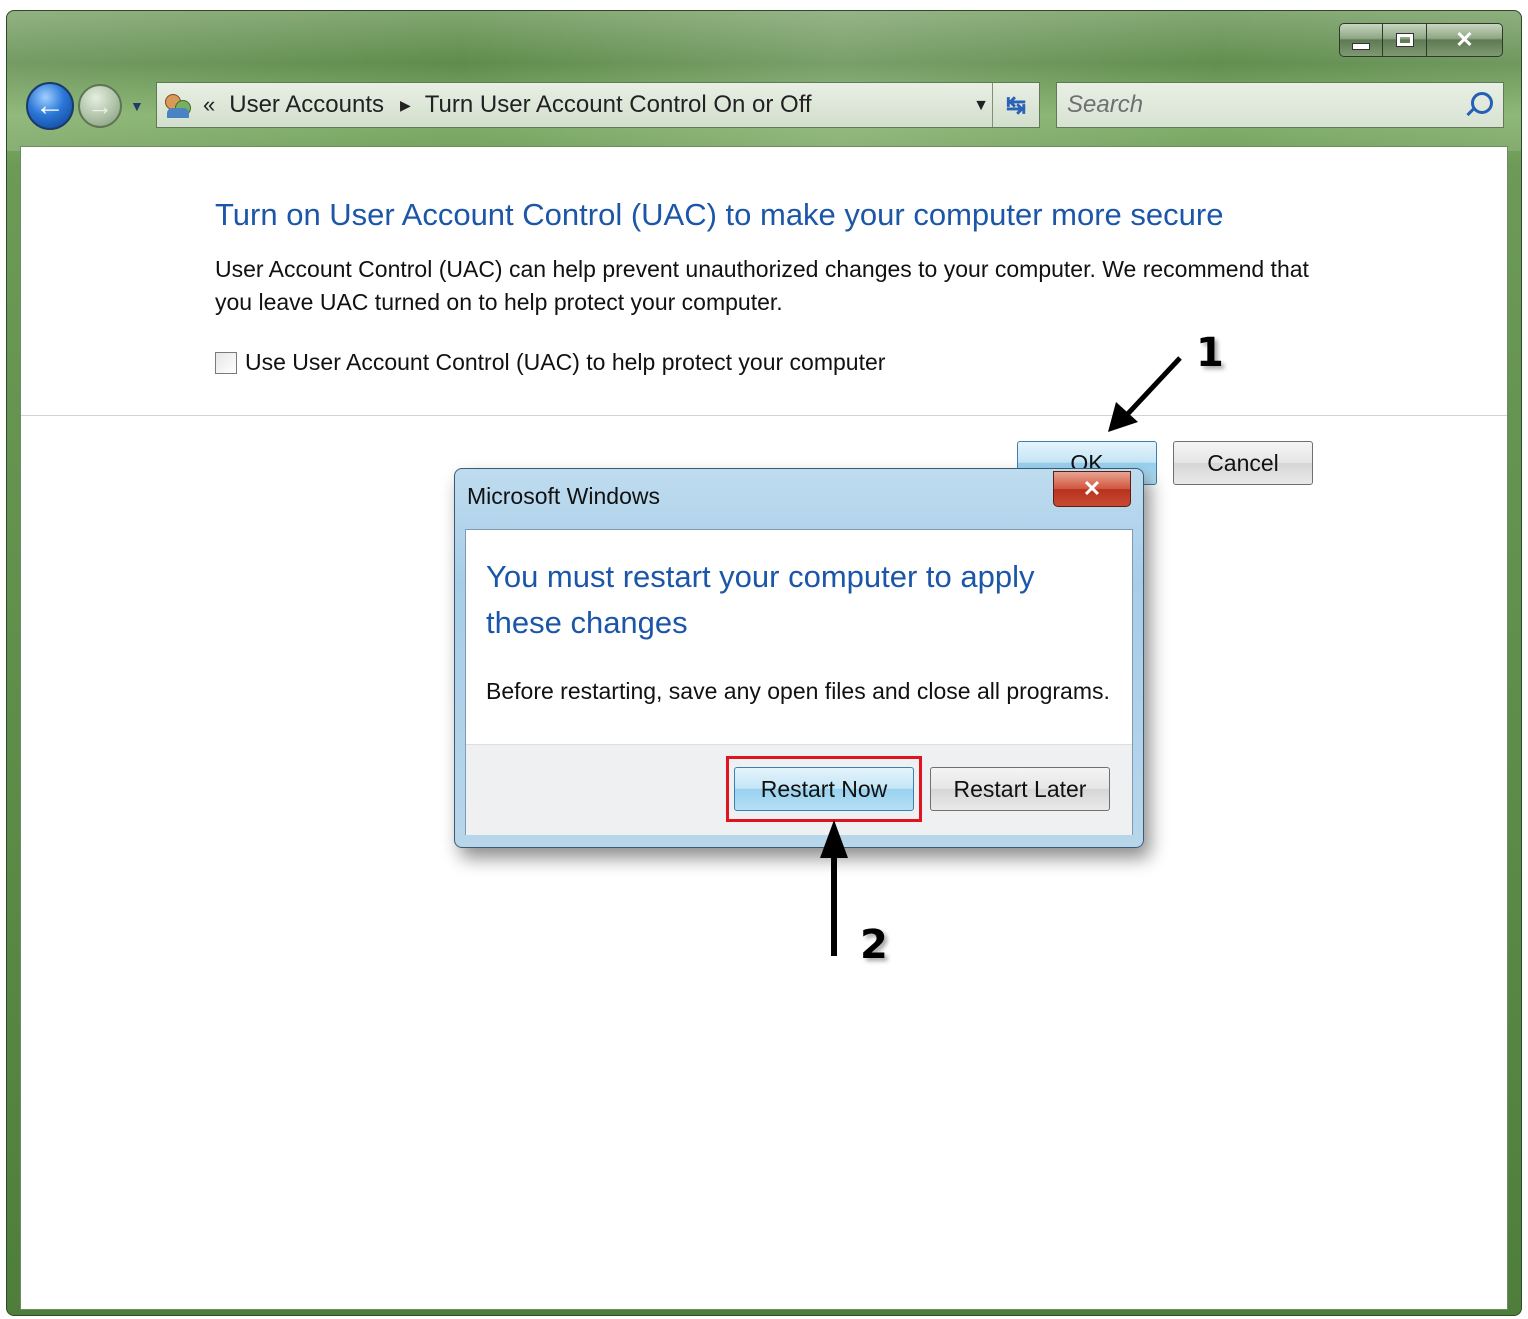 Image resolution: width=1528 pixels, height=1319 pixels. Describe the element at coordinates (306, 105) in the screenshot. I see `breadcrumb-user-accounts: User Accounts` at that location.